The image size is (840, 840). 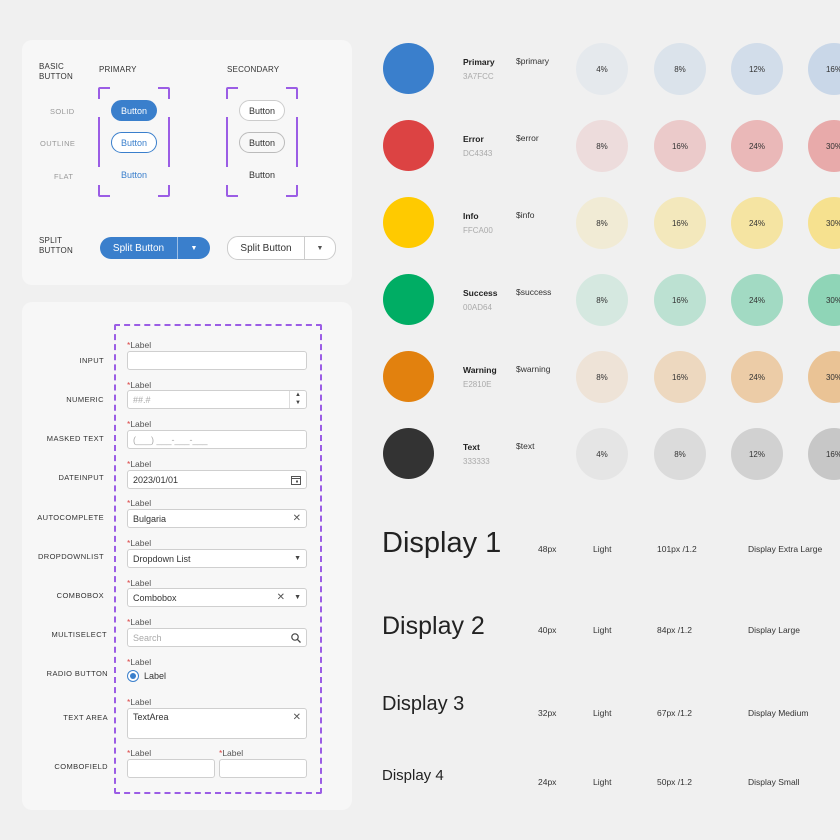 What do you see at coordinates (217, 637) in the screenshot?
I see `multiselect-input: Search` at bounding box center [217, 637].